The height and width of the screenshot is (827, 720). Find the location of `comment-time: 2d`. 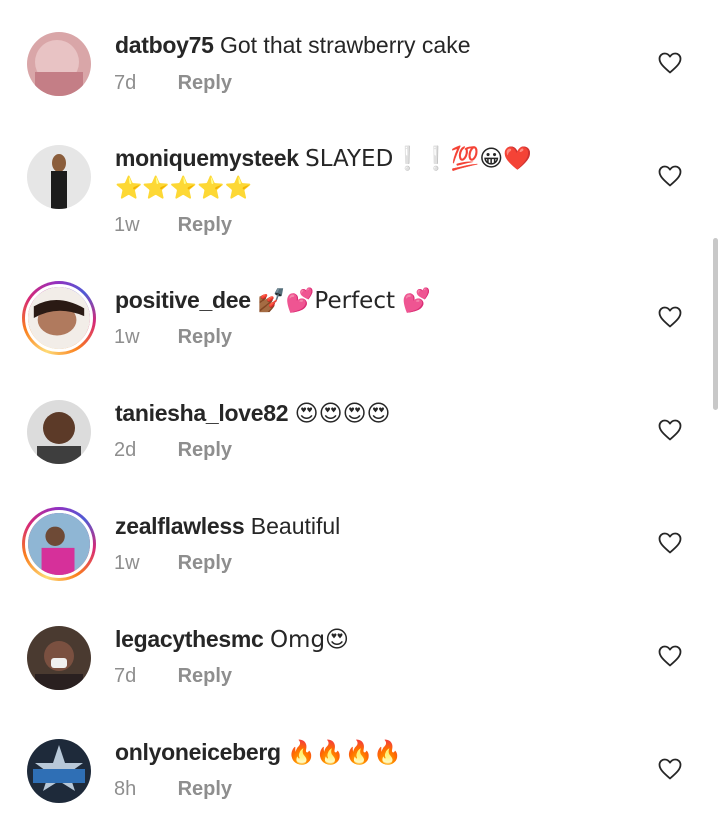

comment-time: 2d is located at coordinates (125, 450).